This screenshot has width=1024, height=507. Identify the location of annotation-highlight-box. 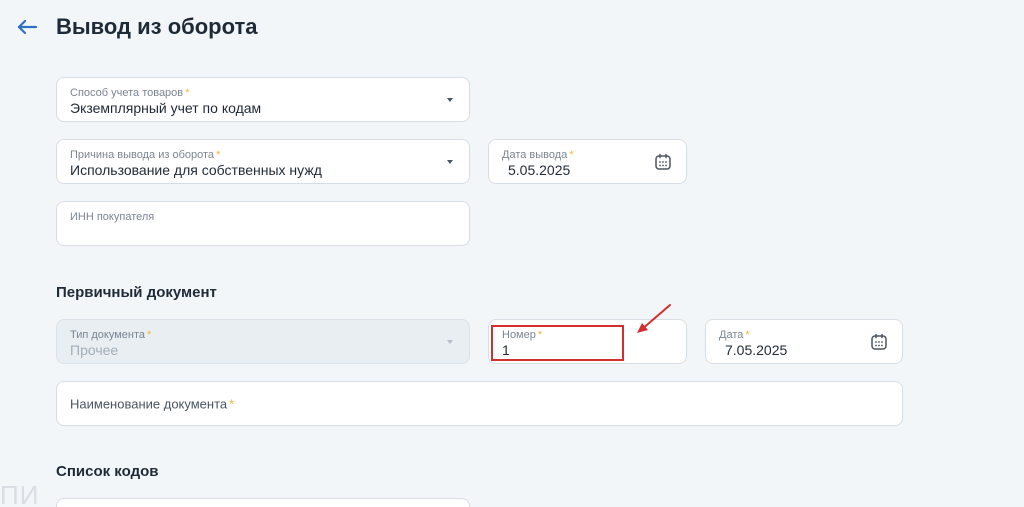
(557, 343).